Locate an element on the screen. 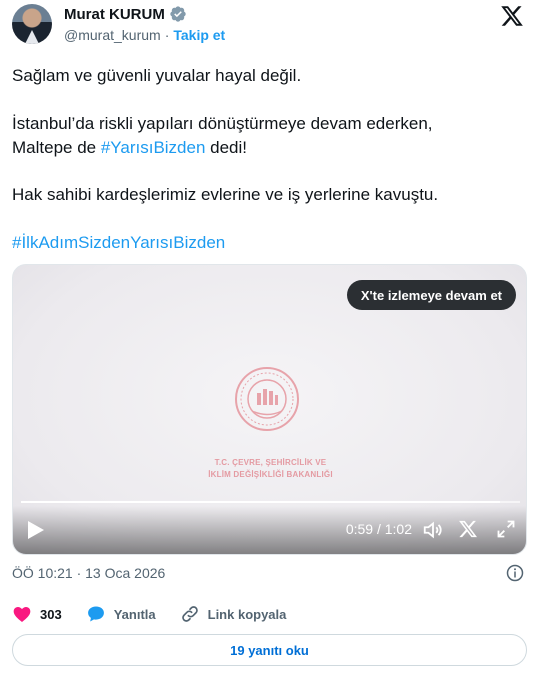 This screenshot has width=538, height=676. reply-action: Yanıtla is located at coordinates (121, 614).